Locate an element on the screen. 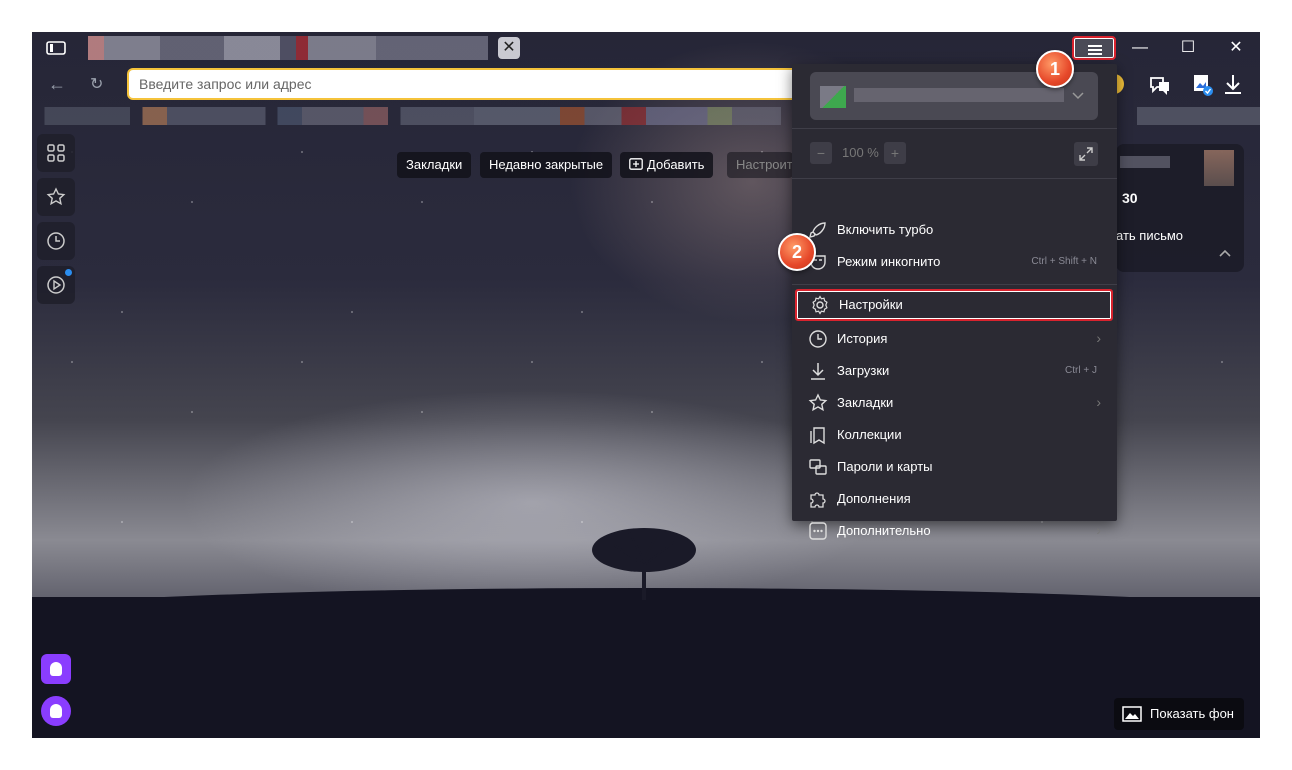 This screenshot has width=1292, height=770. fullscreen-button is located at coordinates (1086, 154).